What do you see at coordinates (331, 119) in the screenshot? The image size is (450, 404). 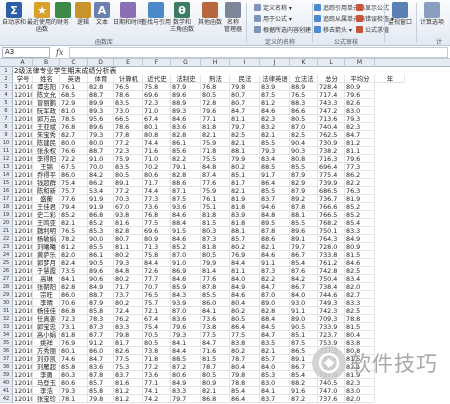 I see `table-cell: 713.6` at bounding box center [331, 119].